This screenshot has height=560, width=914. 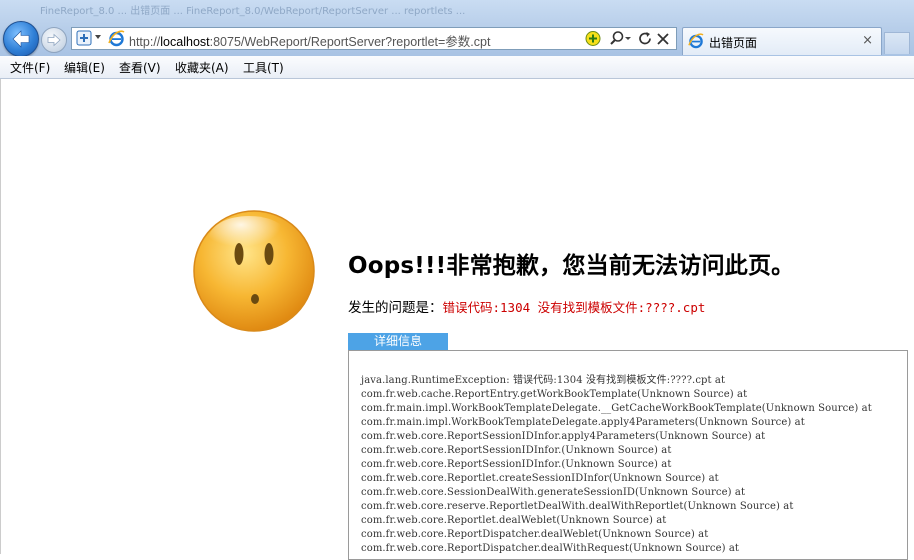 What do you see at coordinates (897, 43) in the screenshot?
I see `new-tab-button` at bounding box center [897, 43].